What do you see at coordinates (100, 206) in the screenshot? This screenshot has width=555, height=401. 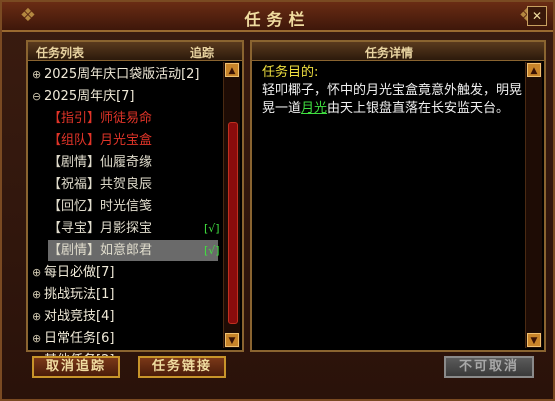 I see `task-label: 【回忆】时光信笺` at bounding box center [100, 206].